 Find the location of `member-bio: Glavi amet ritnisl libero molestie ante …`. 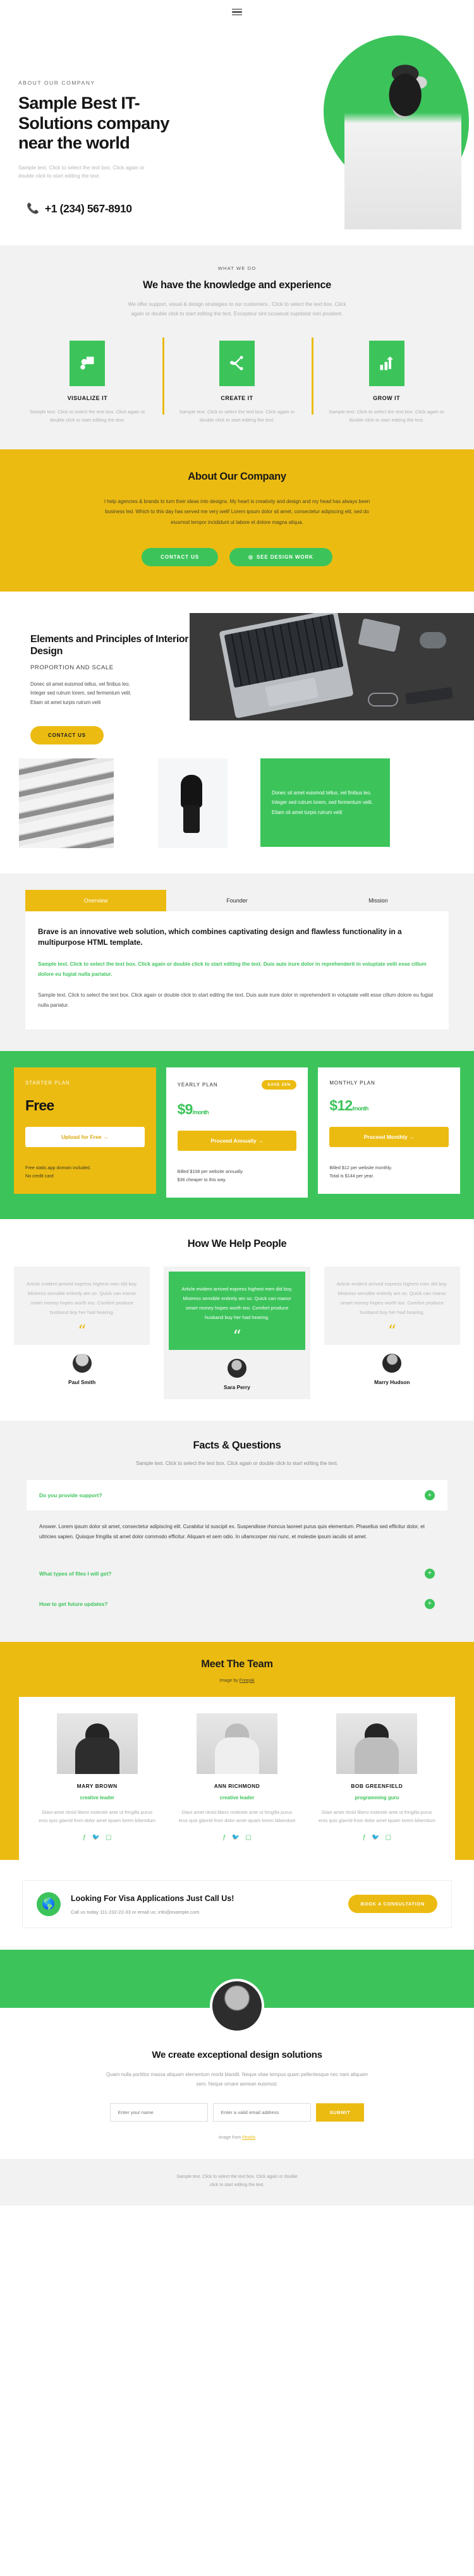

member-bio: Glavi amet ritnisl libero molestie ante … is located at coordinates (97, 1817).